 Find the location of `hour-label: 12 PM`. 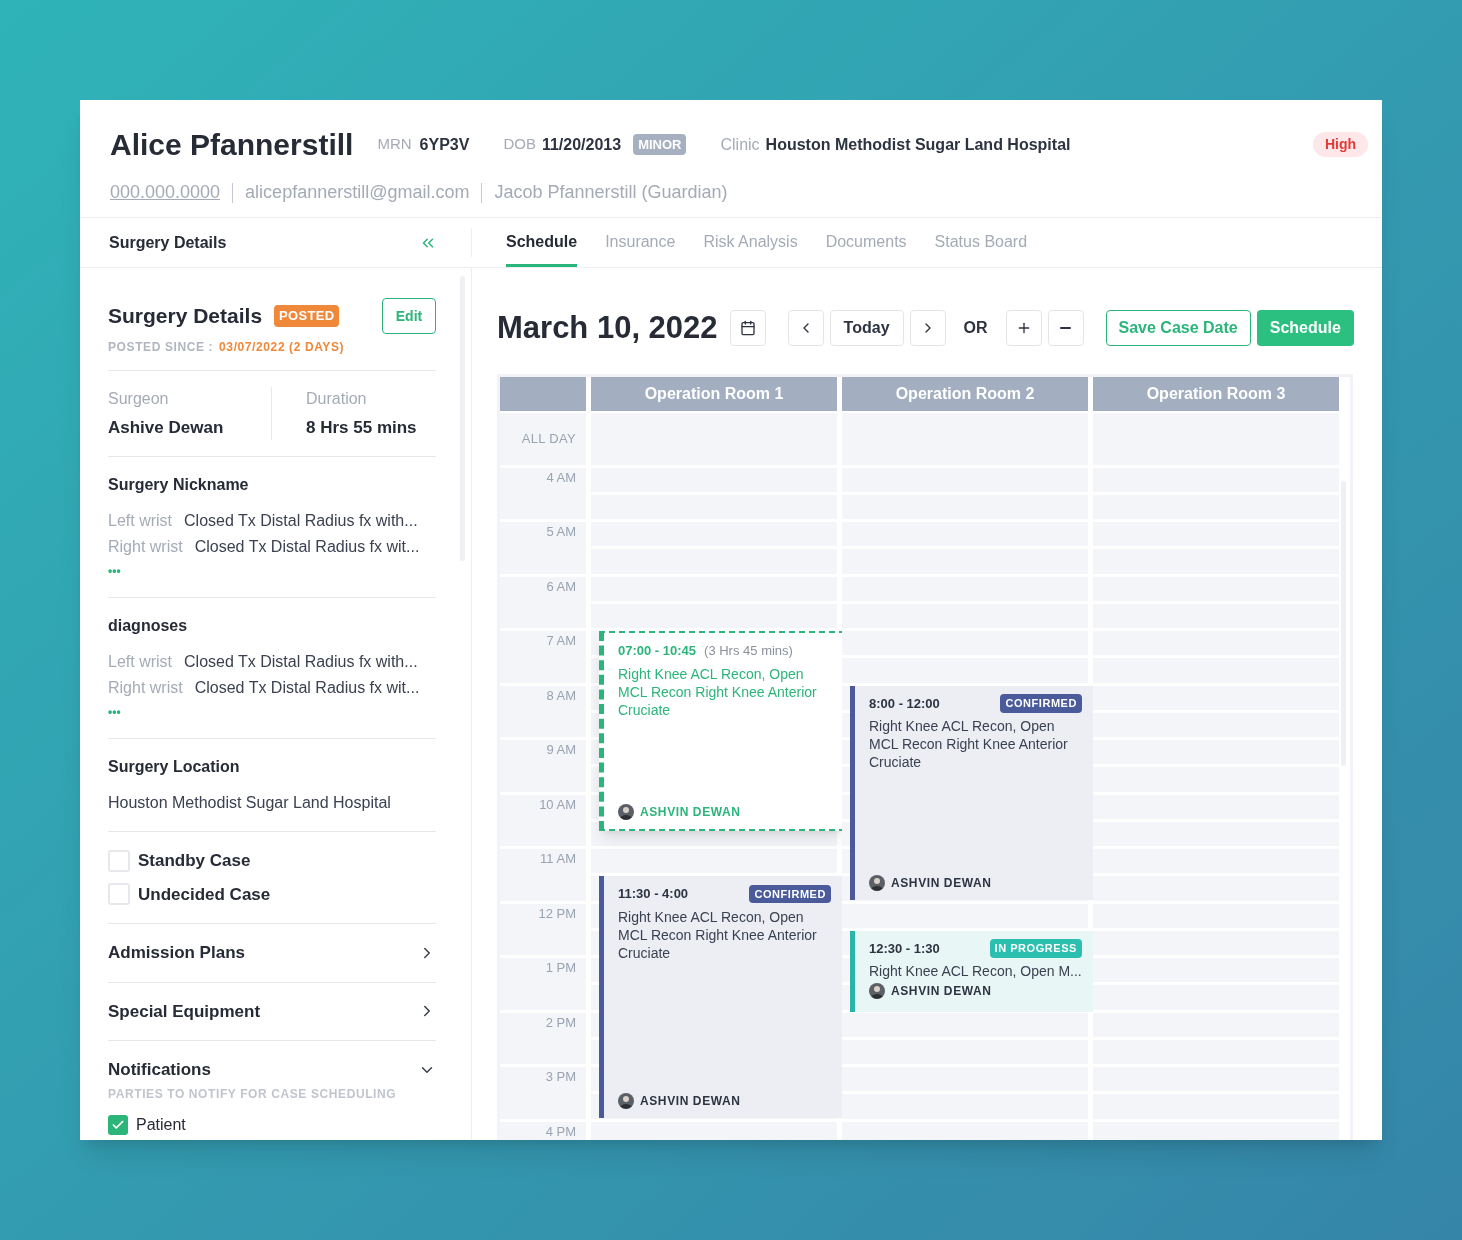

hour-label: 12 PM is located at coordinates (557, 914).